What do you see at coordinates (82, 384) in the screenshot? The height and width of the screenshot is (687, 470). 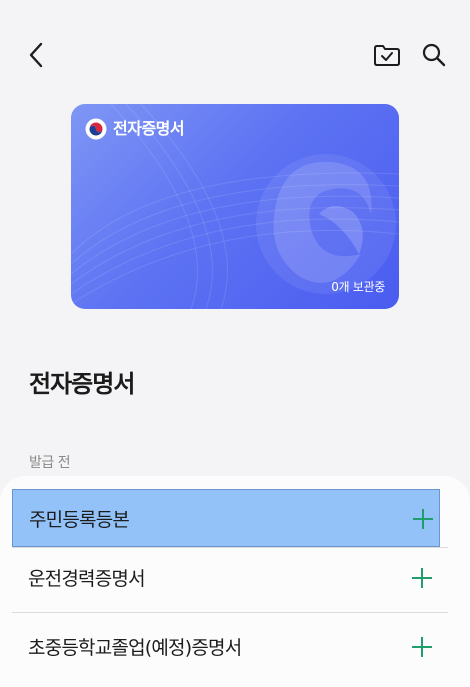 I see `page-title: 전자증명서` at bounding box center [82, 384].